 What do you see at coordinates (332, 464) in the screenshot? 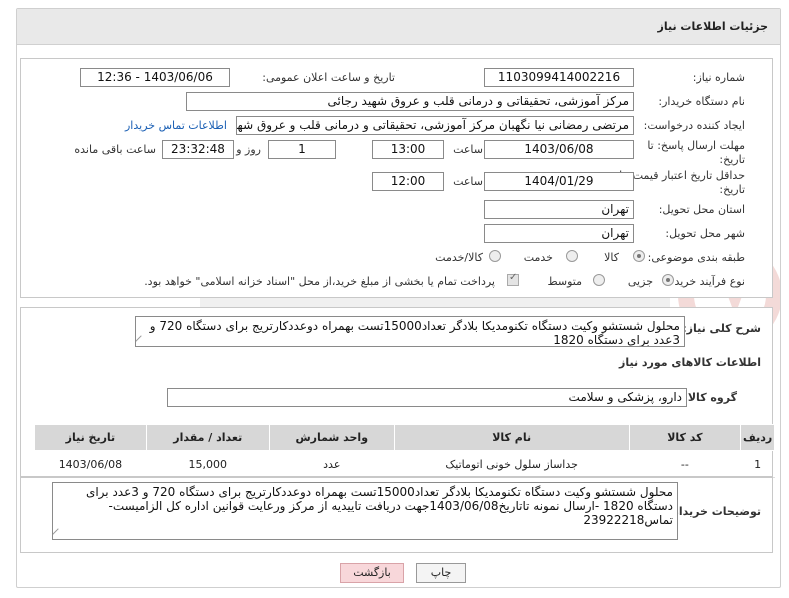
I see `cell-unit: عدد` at bounding box center [332, 464].